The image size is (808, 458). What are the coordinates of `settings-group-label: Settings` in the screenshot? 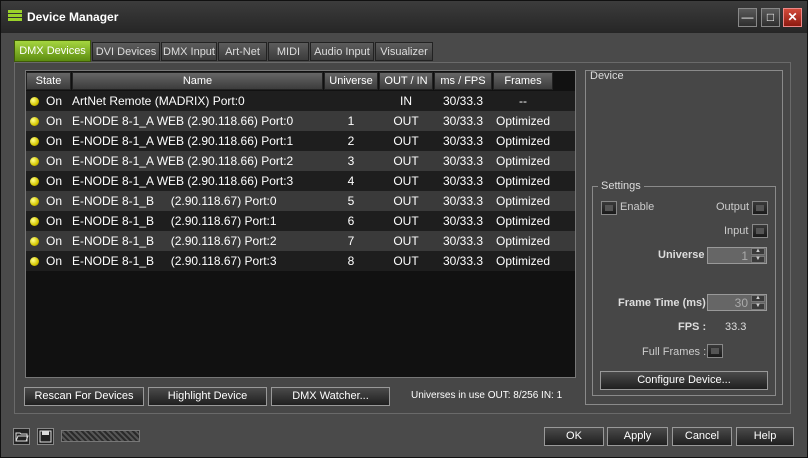 It's located at (621, 186).